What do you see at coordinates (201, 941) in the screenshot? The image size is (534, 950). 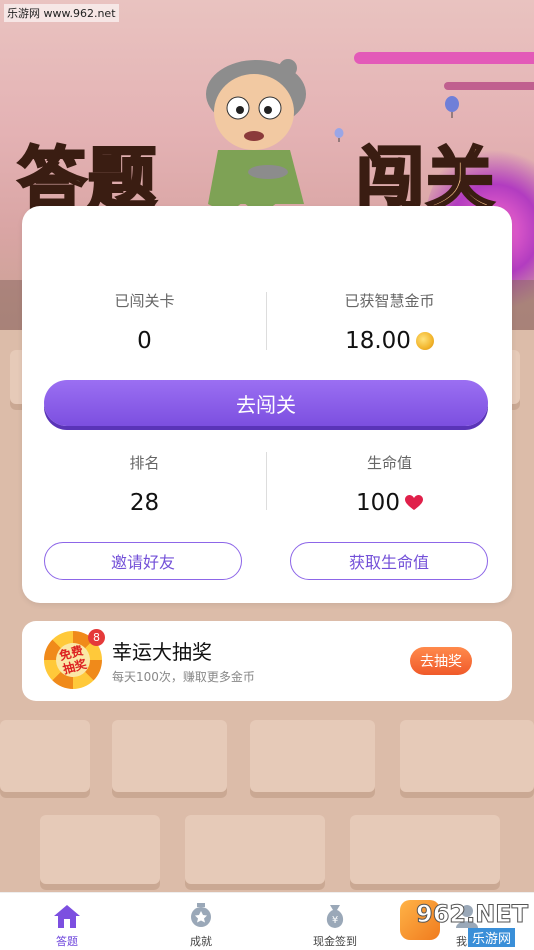 I see `tab-label: 成就` at bounding box center [201, 941].